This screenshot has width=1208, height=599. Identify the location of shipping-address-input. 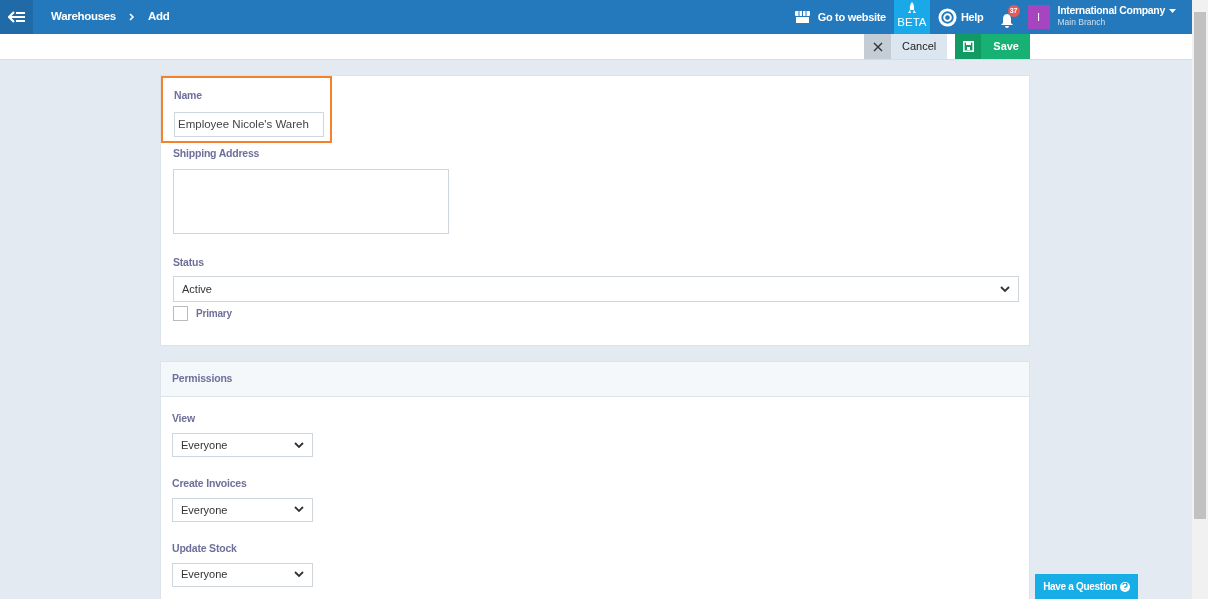
(311, 201).